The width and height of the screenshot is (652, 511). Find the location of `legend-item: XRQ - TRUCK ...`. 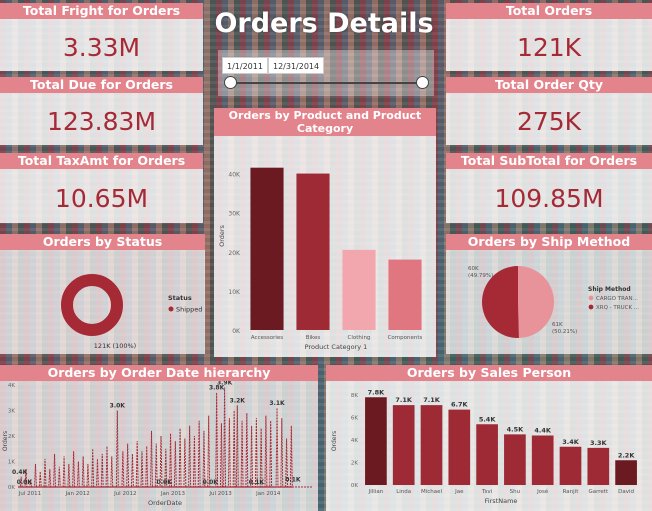

legend-item: XRQ - TRUCK ... is located at coordinates (617, 308).